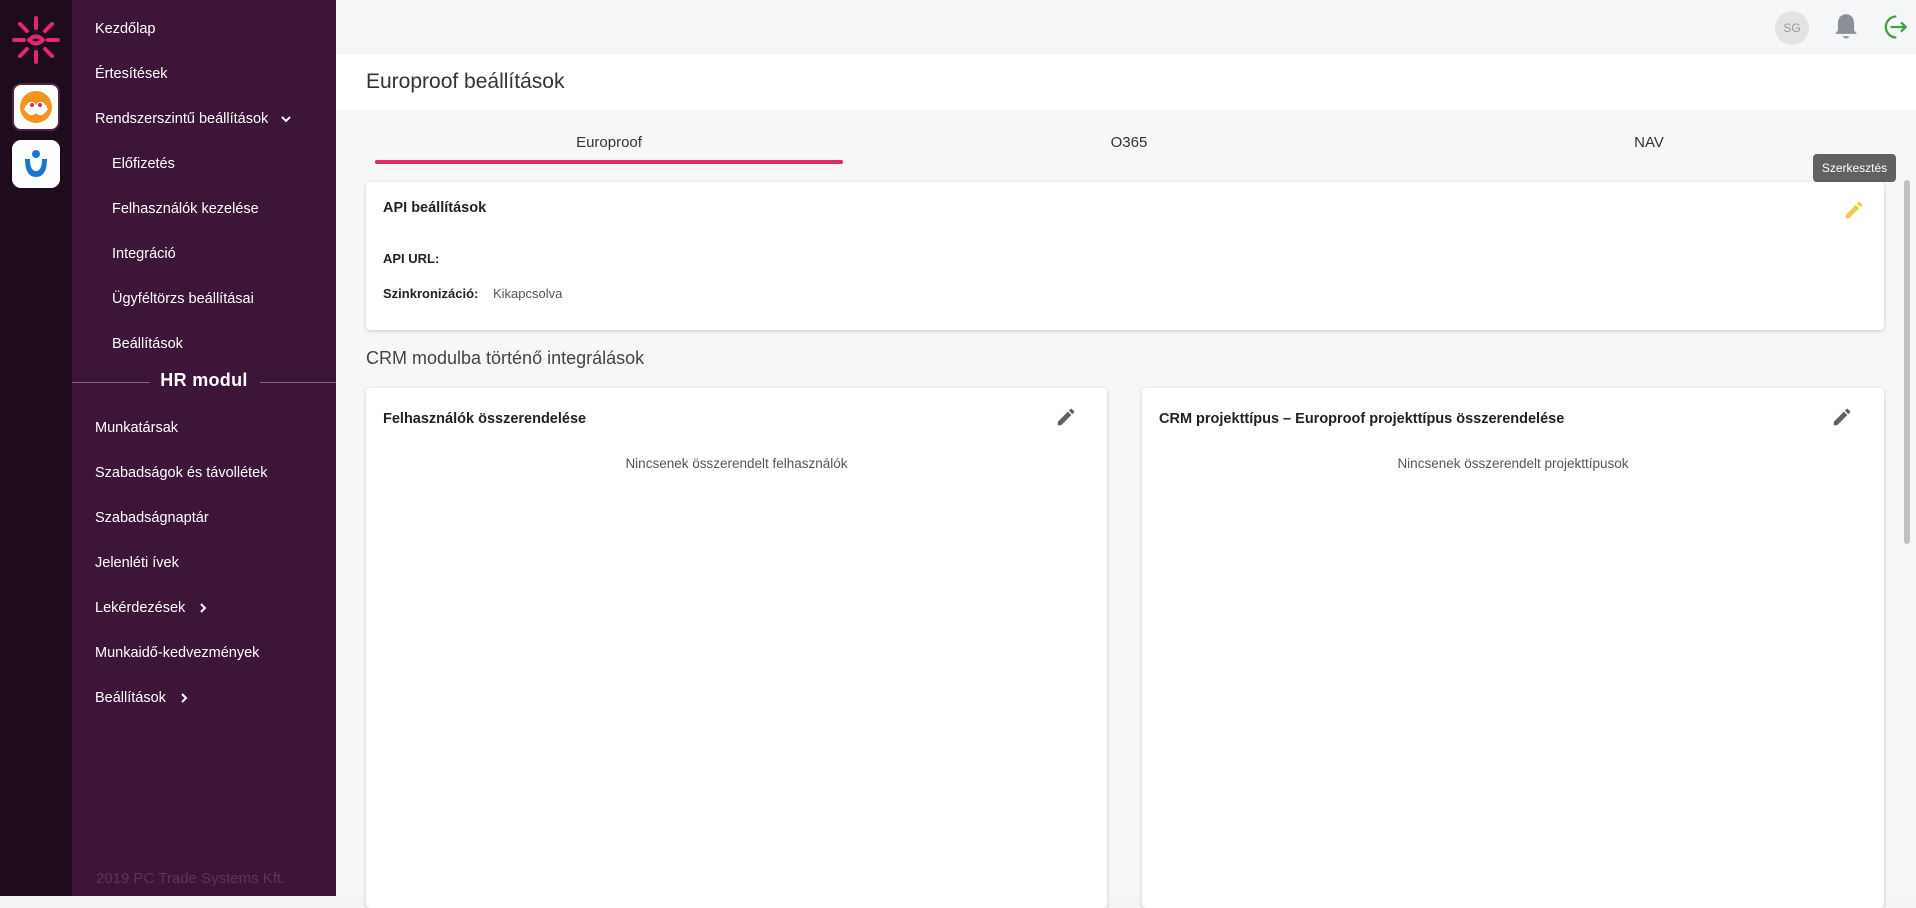 This screenshot has height=908, width=1916. Describe the element at coordinates (204, 448) in the screenshot. I see `sidebar` at that location.